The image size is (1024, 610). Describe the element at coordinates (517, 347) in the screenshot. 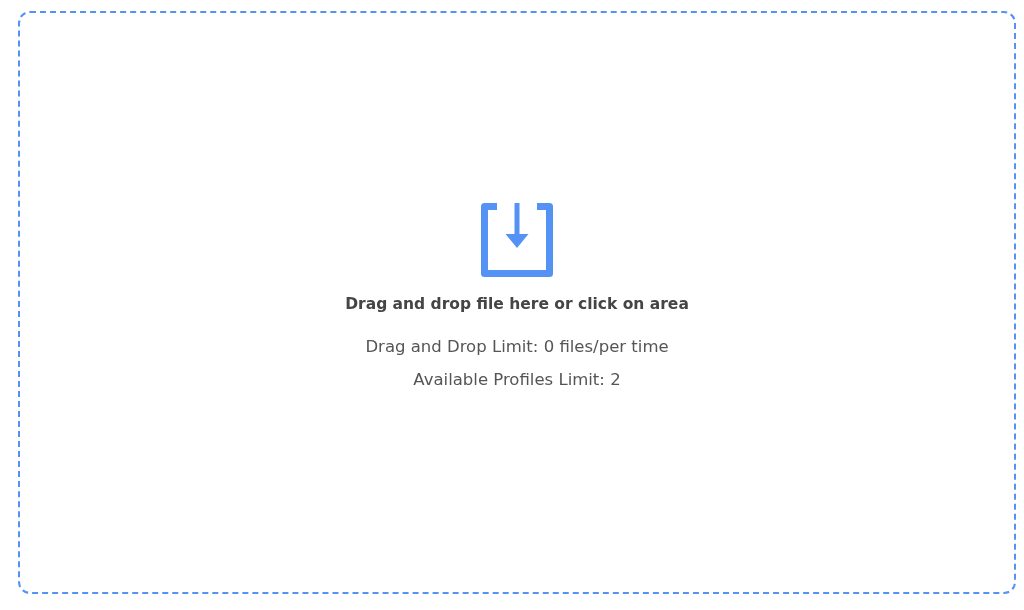

I see `limit-text: Drag and Drop Limit: 0 files/per time` at that location.